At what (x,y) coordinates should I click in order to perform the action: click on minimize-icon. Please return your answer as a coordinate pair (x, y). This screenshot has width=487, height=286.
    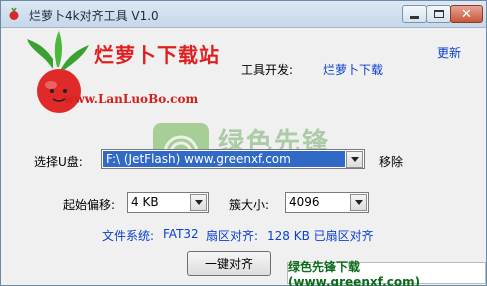
    Looking at the image, I should click on (414, 17).